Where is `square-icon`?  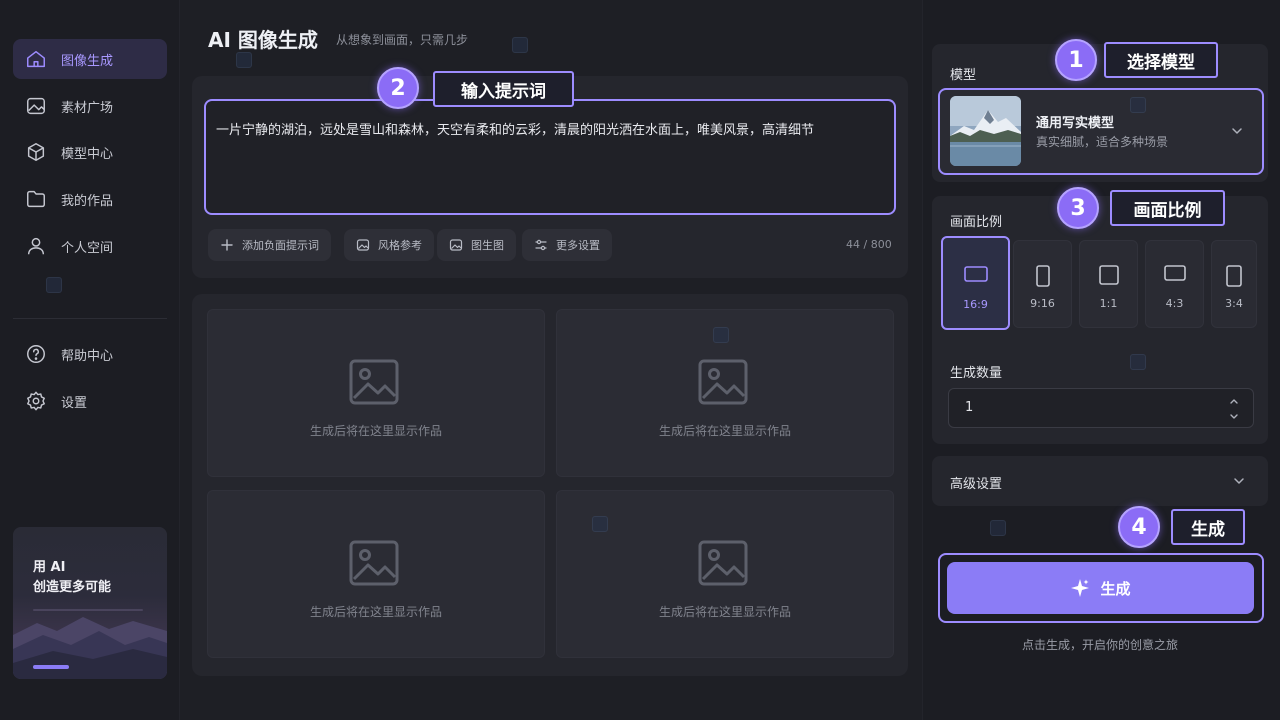 square-icon is located at coordinates (1108, 275).